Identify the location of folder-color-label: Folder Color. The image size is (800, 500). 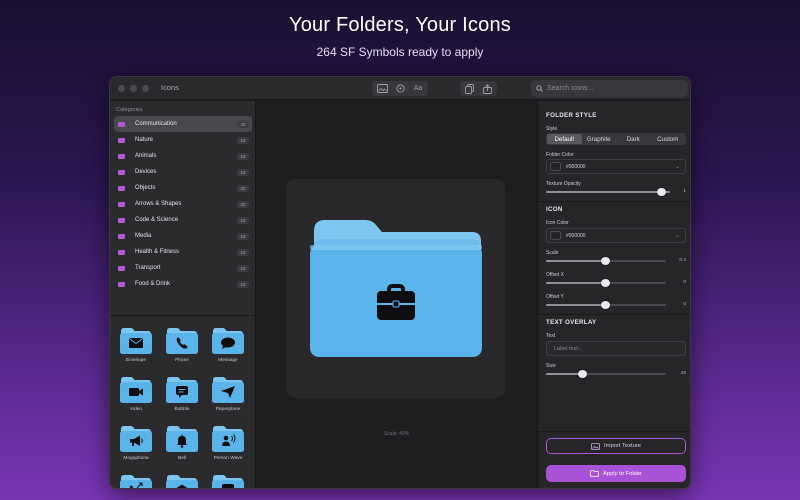
(560, 155).